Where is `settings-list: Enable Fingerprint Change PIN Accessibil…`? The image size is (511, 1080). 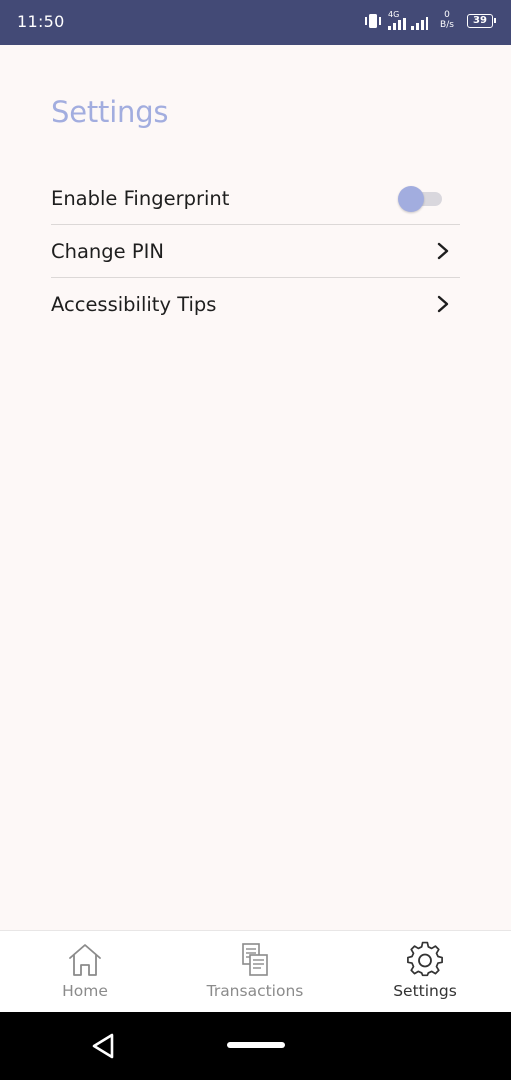 settings-list: Enable Fingerprint Change PIN Accessibil… is located at coordinates (255, 251).